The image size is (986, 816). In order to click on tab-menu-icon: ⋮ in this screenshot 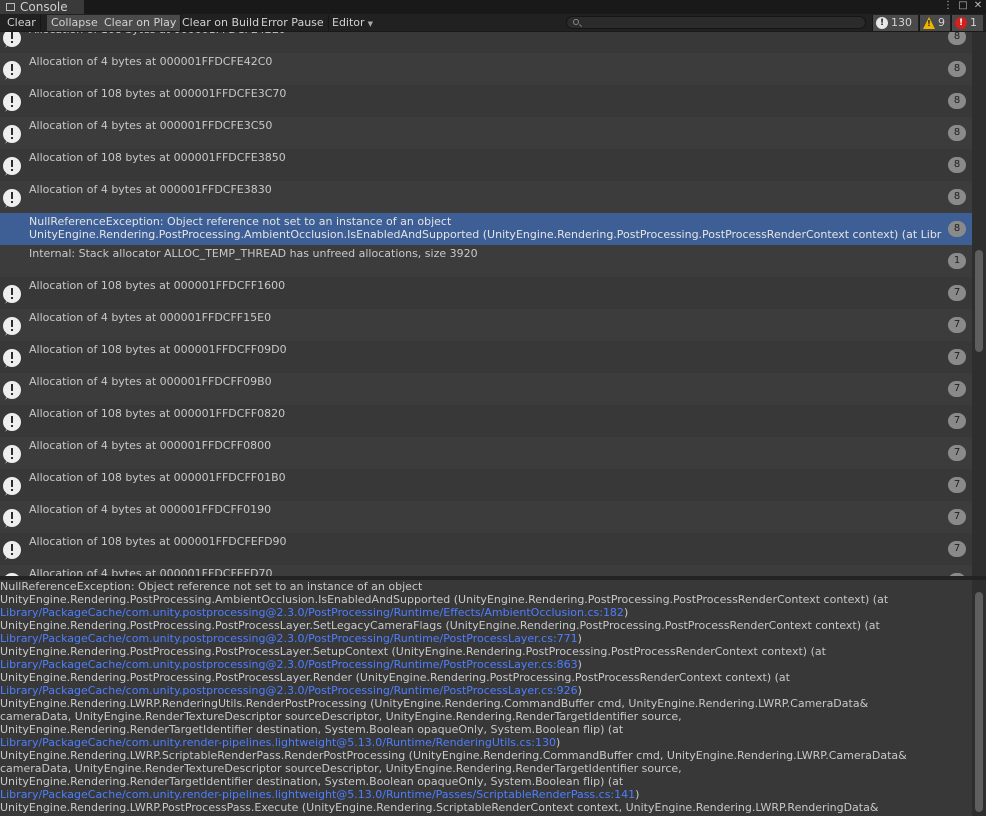, I will do `click(948, 7)`.